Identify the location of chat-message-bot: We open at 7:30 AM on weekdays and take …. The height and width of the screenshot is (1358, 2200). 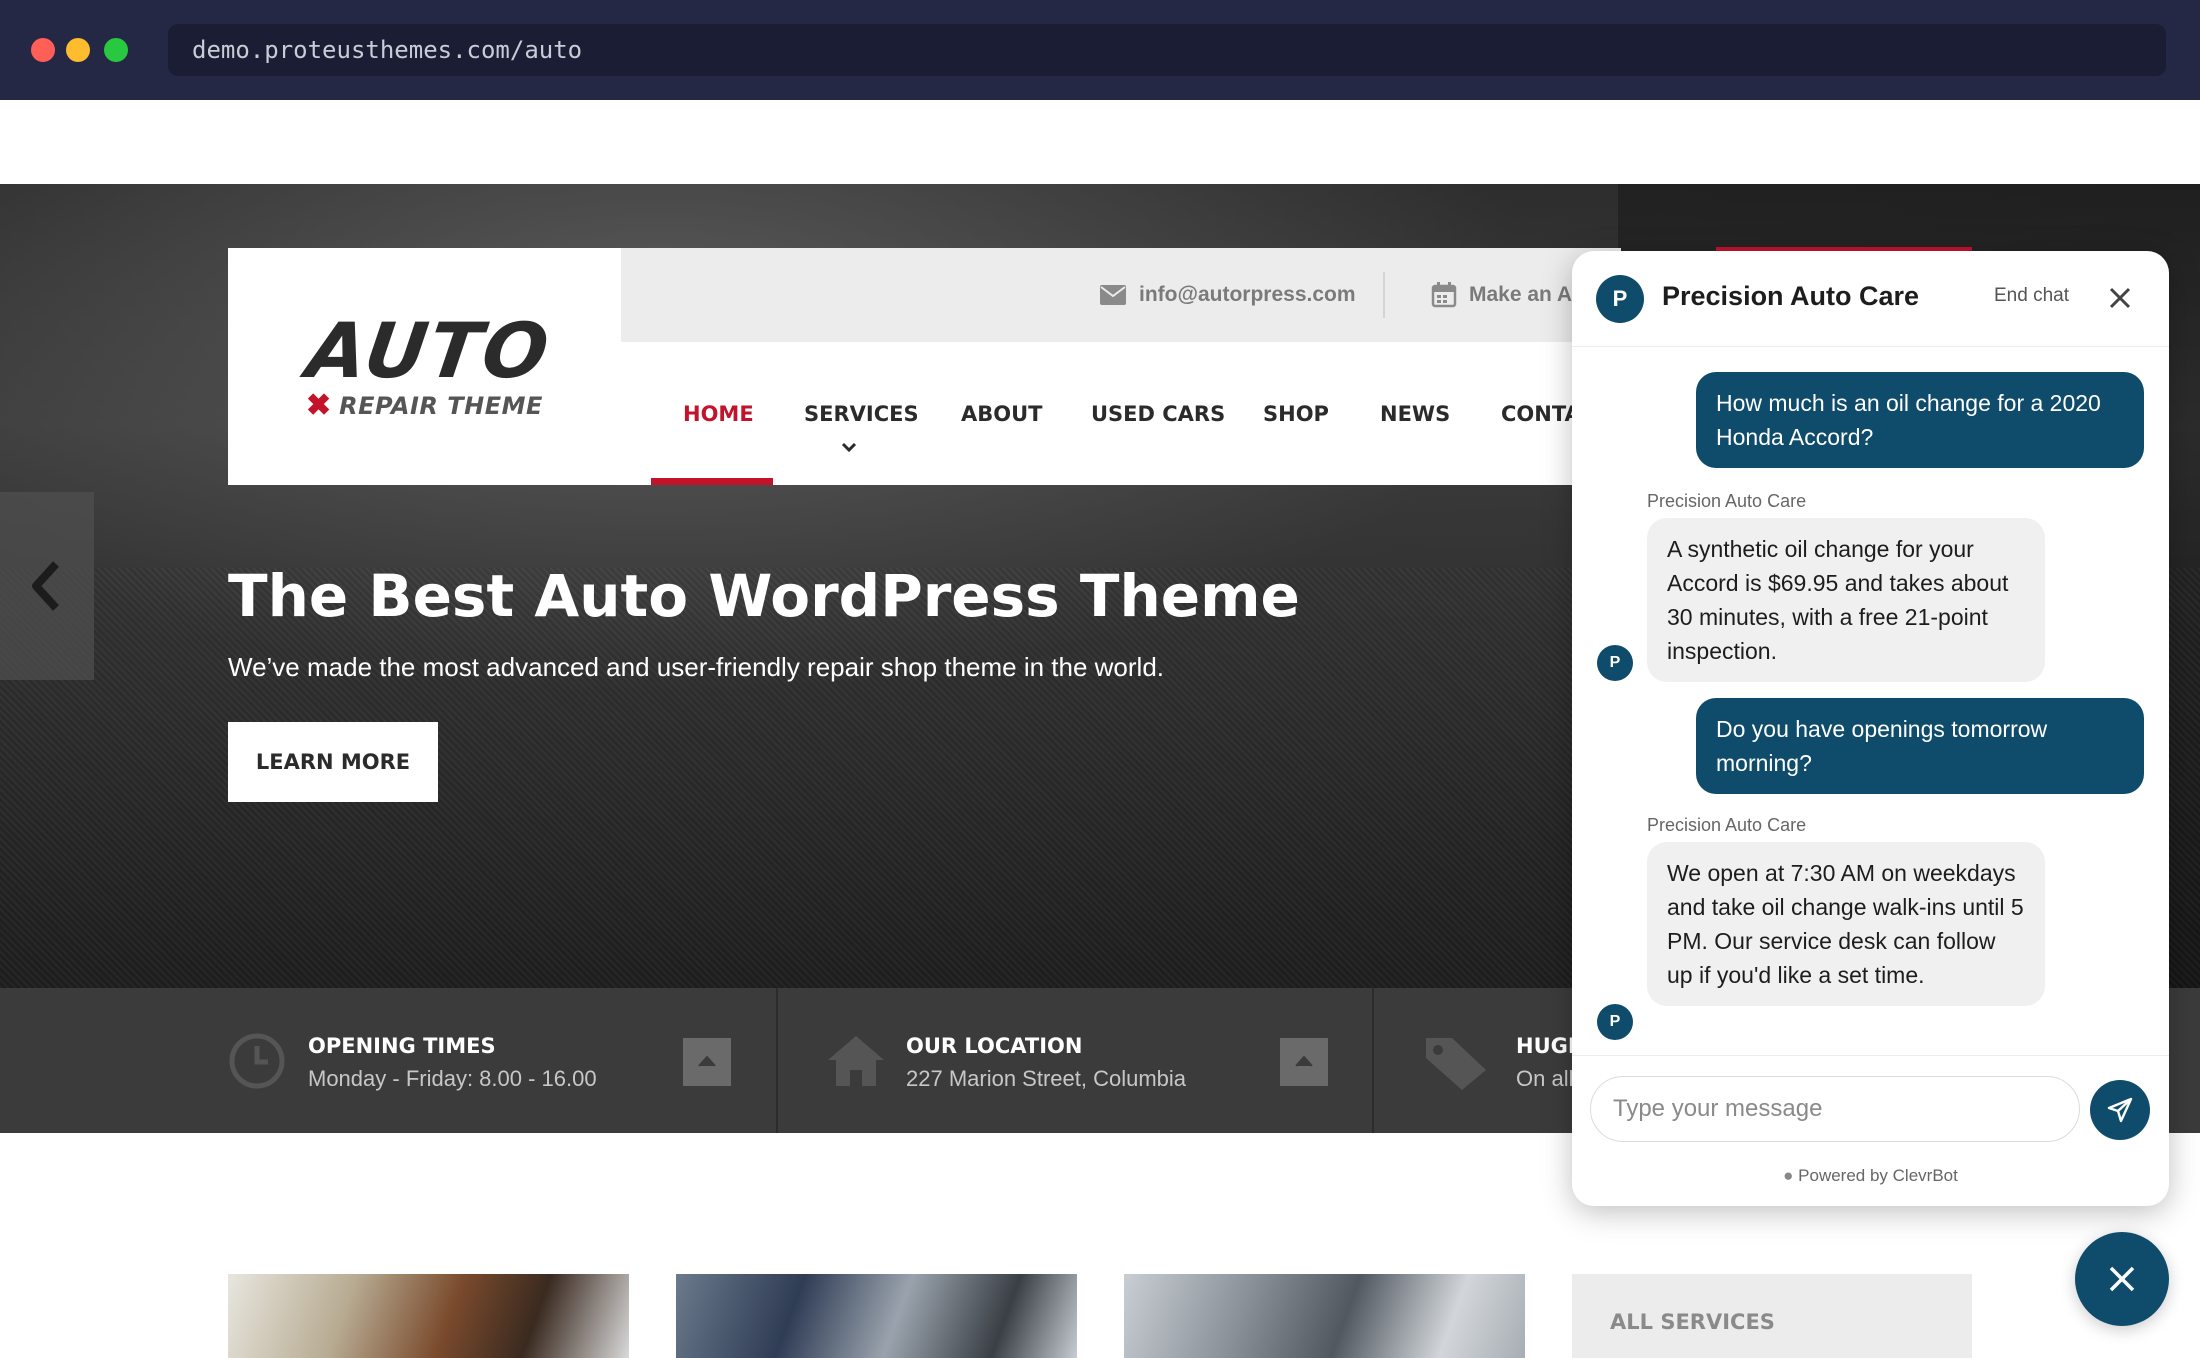
(1846, 924).